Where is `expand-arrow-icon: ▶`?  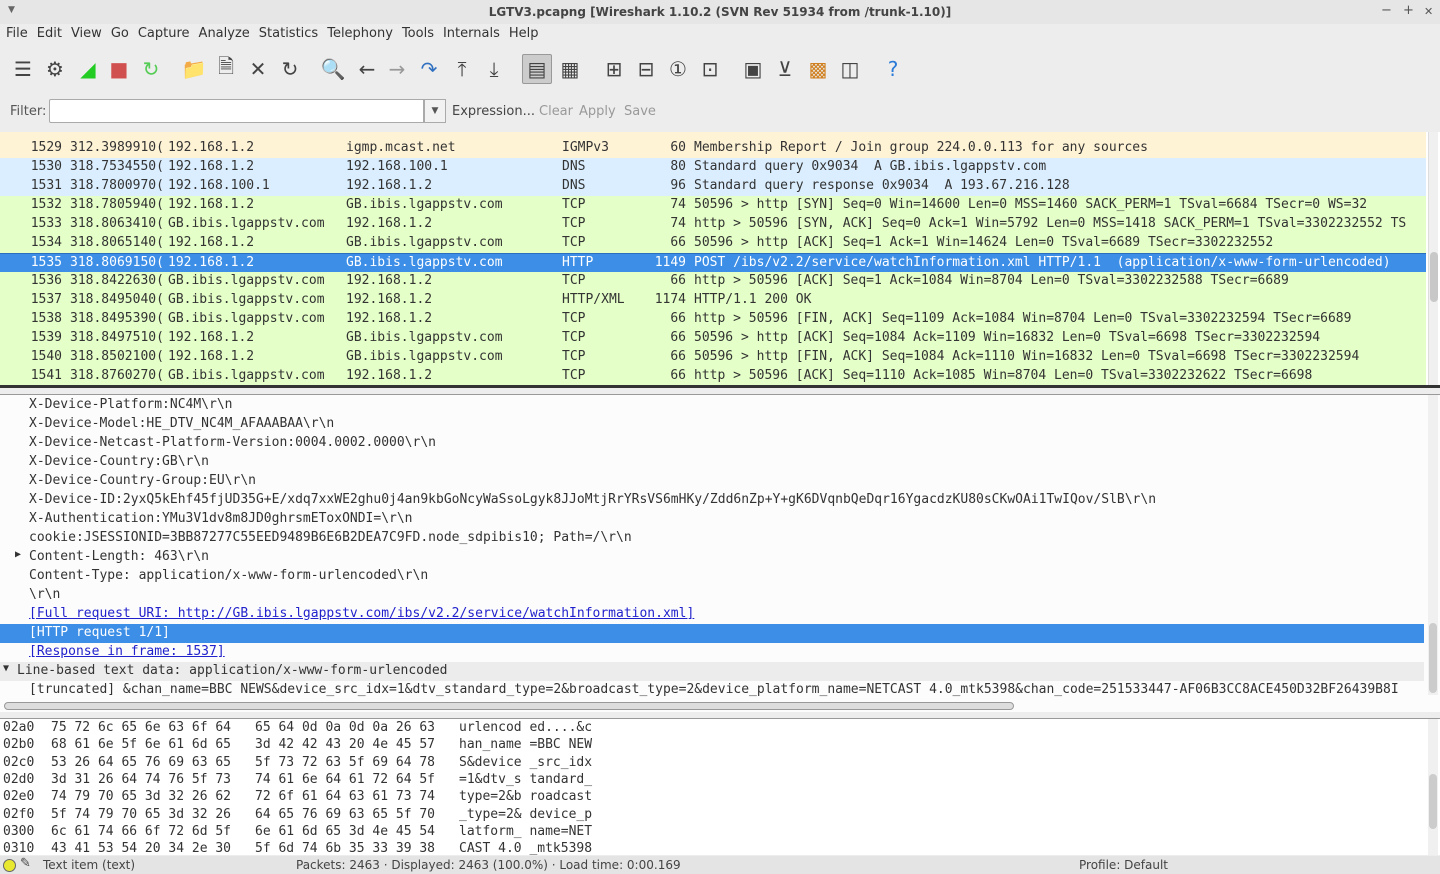
expand-arrow-icon: ▶ is located at coordinates (18, 554).